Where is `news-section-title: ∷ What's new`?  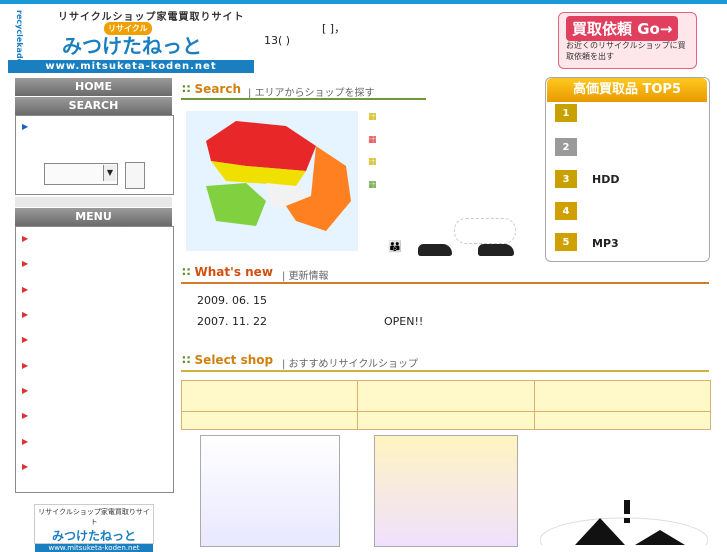
news-section-title: ∷ What's new is located at coordinates (227, 272).